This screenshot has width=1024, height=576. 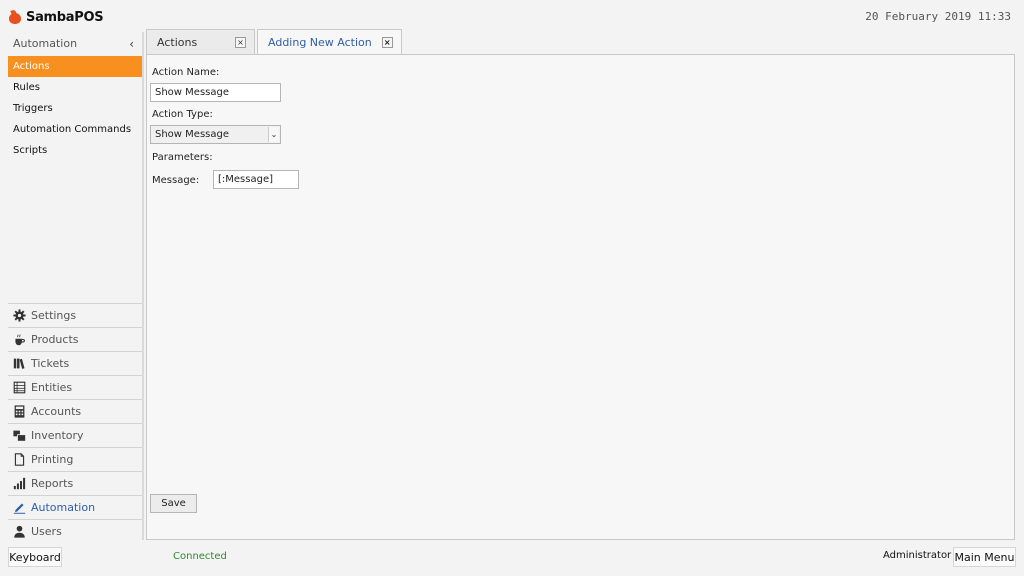 I want to click on nav-item-reports: Reports, so click(x=75, y=483).